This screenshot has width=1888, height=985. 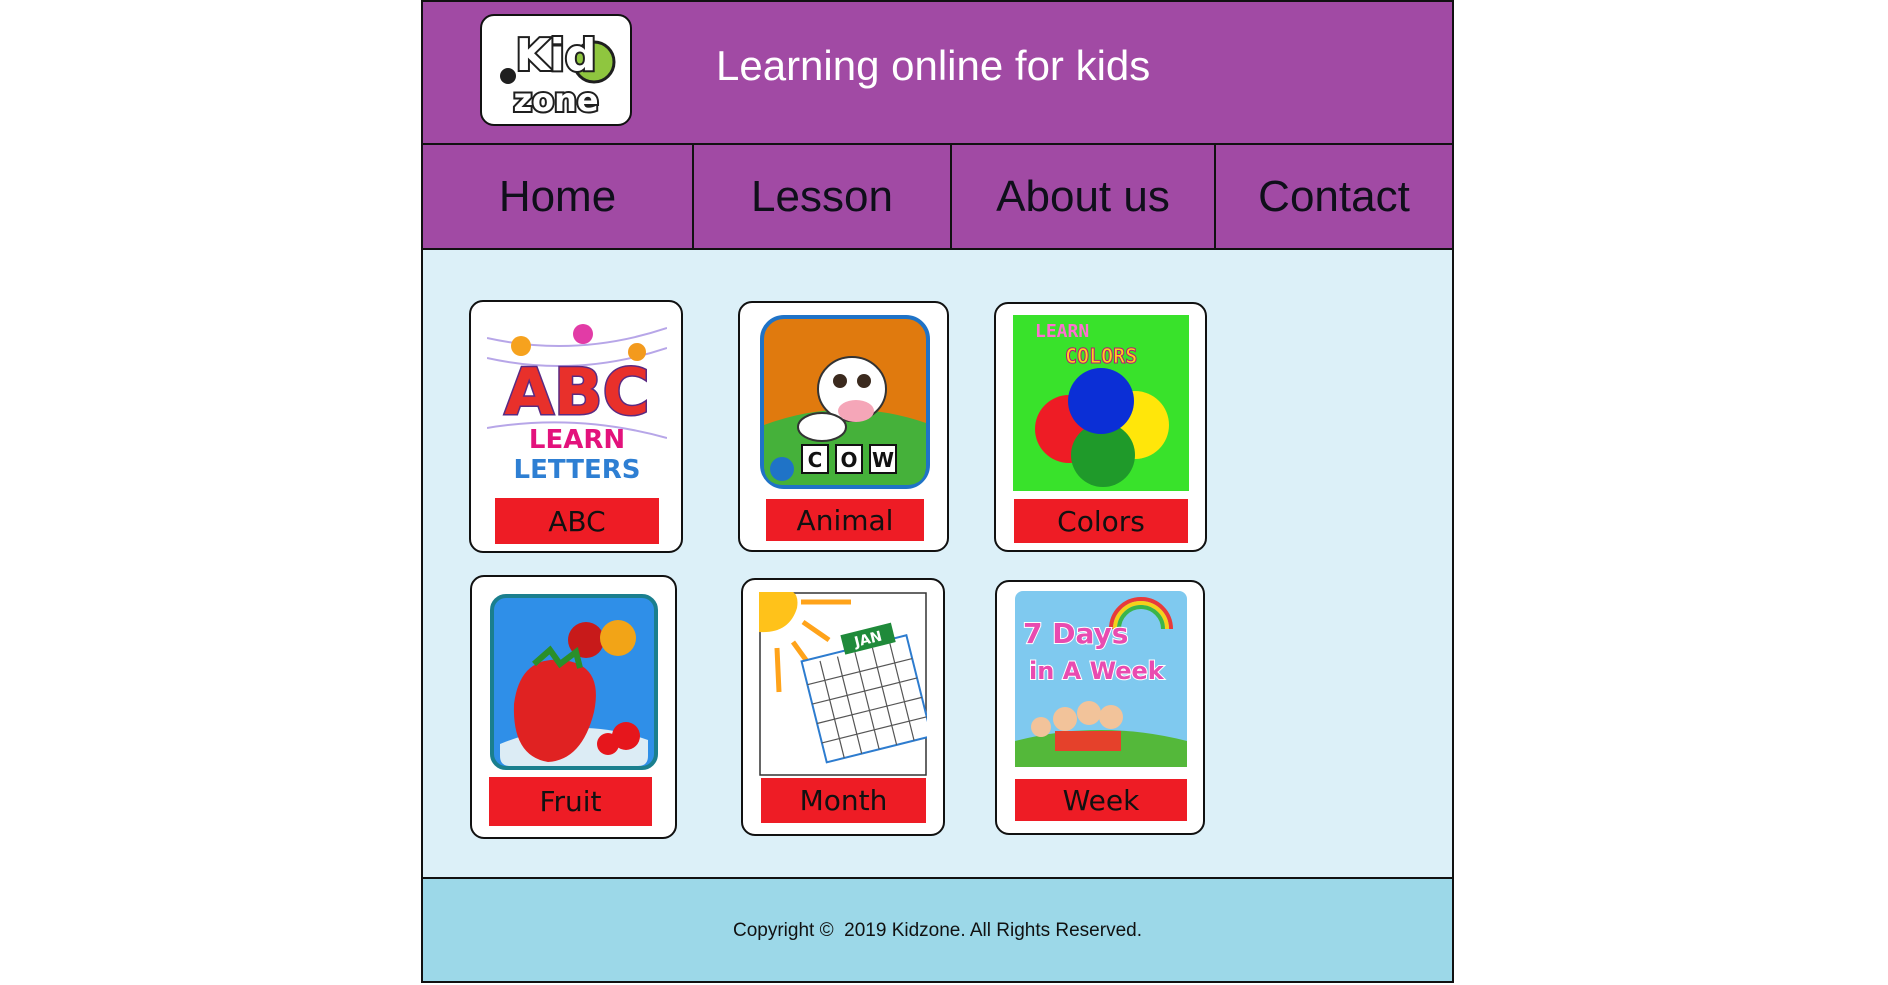 What do you see at coordinates (1101, 800) in the screenshot?
I see `lesson-label-week: Week` at bounding box center [1101, 800].